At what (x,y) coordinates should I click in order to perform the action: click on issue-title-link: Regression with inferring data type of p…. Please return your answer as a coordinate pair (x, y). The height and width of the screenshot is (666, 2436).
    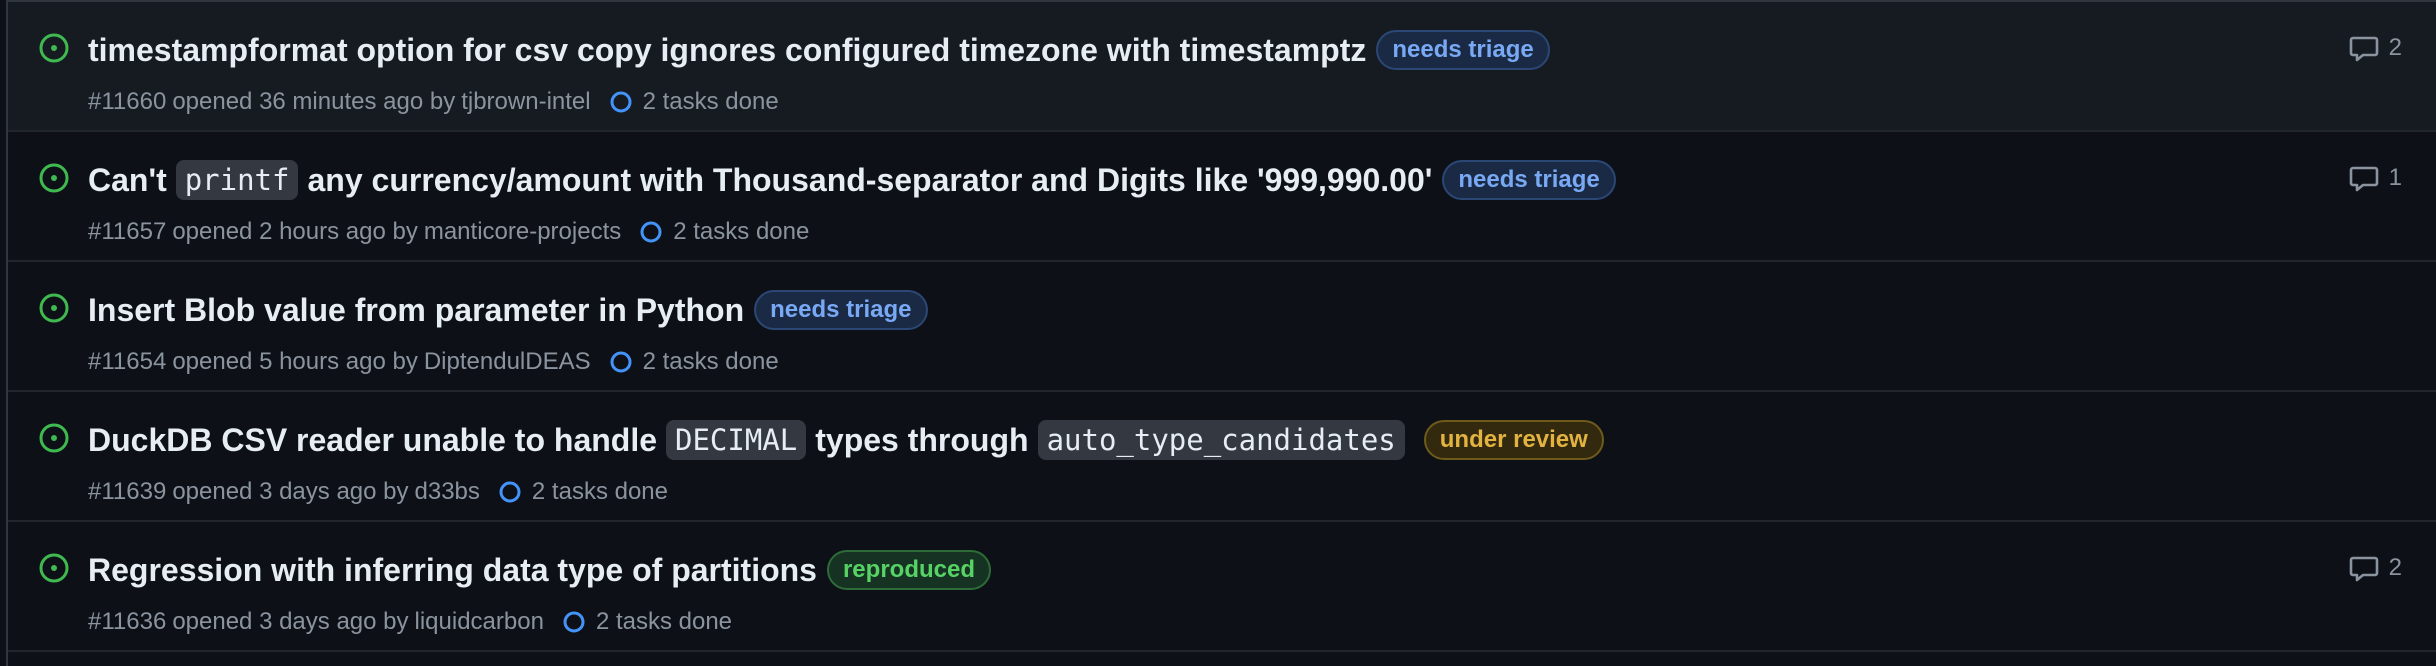
    Looking at the image, I should click on (452, 570).